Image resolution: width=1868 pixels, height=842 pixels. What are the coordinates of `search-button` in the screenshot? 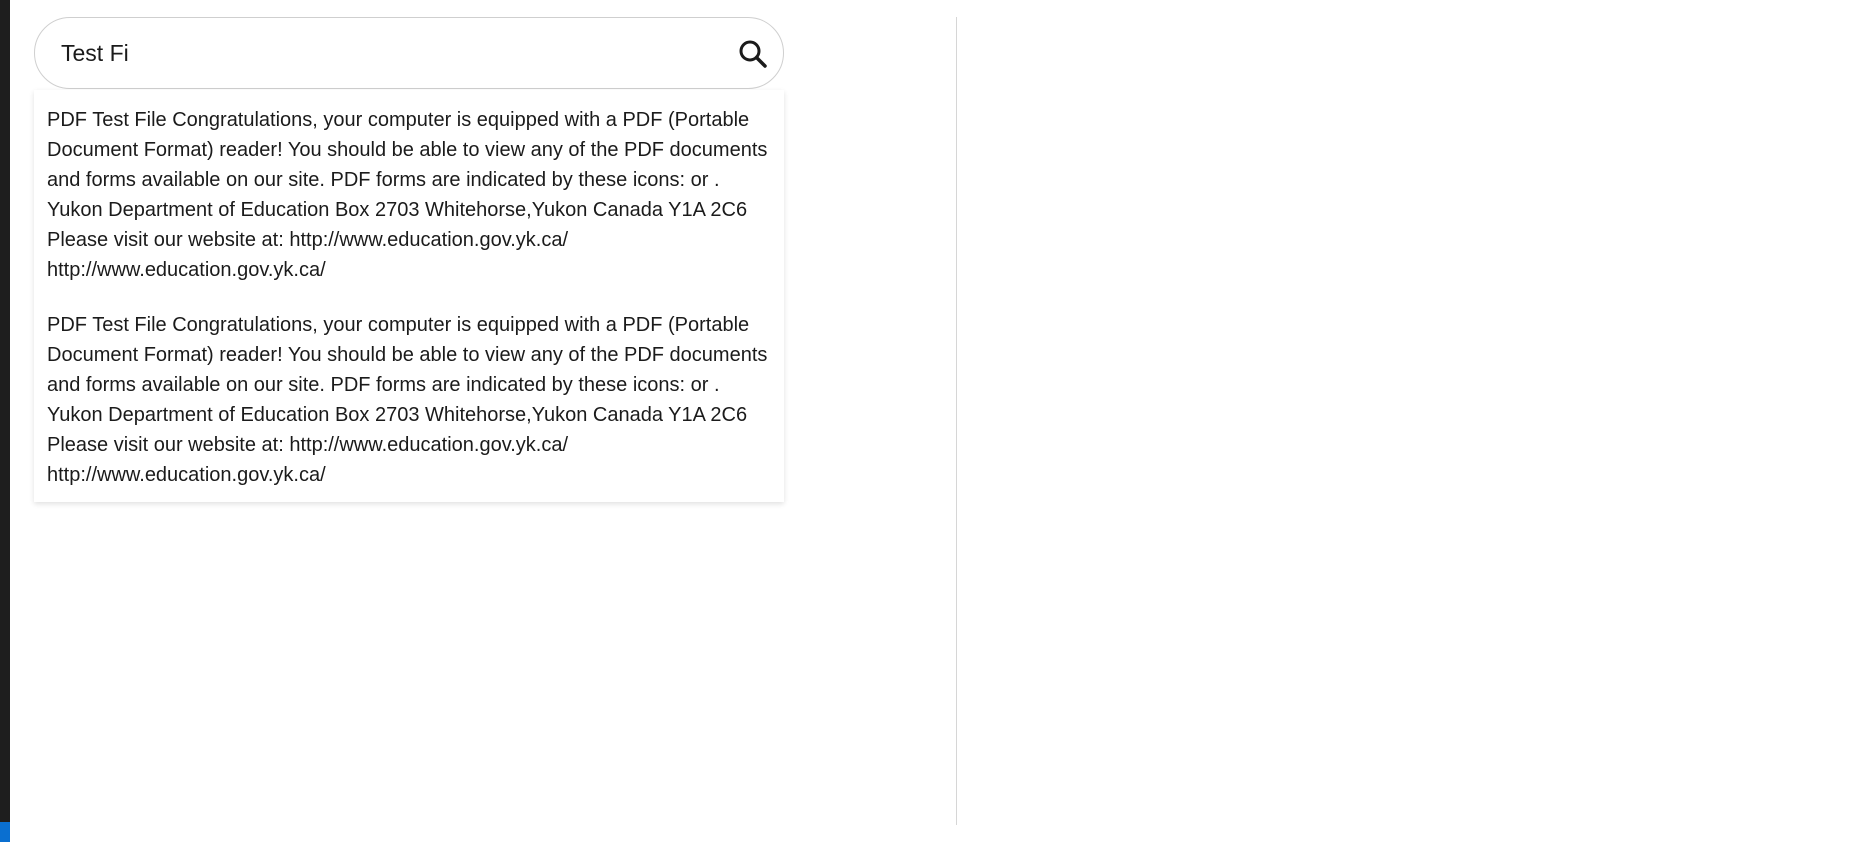 It's located at (753, 54).